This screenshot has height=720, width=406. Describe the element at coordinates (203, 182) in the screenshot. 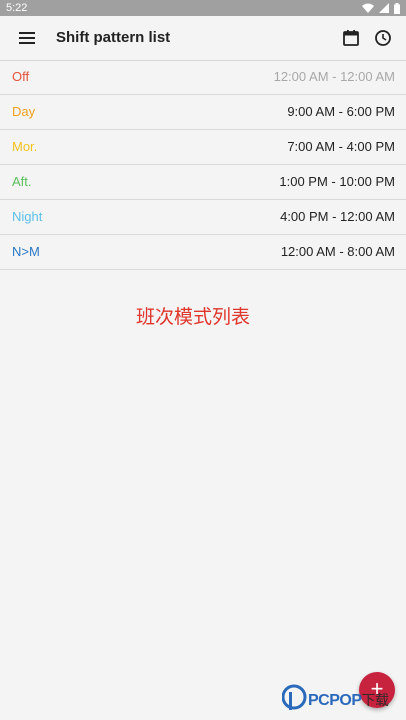

I see `shift-row: Aft. 1:00 PM - 10:00 PM` at that location.